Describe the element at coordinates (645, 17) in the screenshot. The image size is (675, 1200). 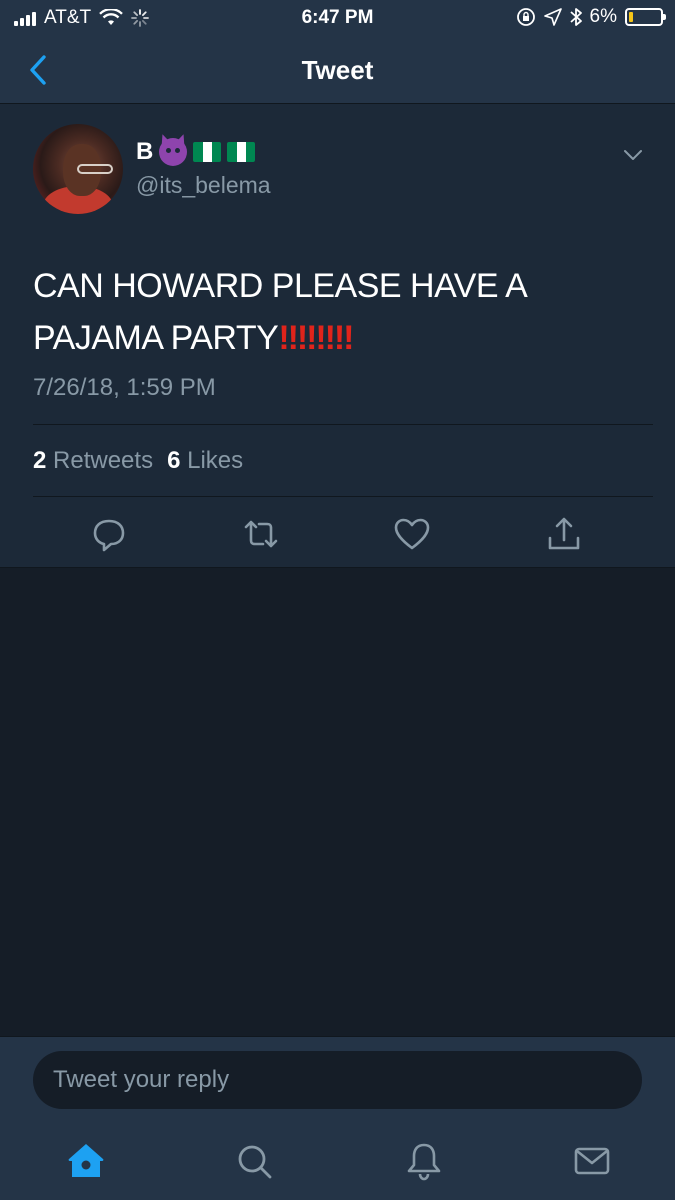
I see `battery-icon` at that location.